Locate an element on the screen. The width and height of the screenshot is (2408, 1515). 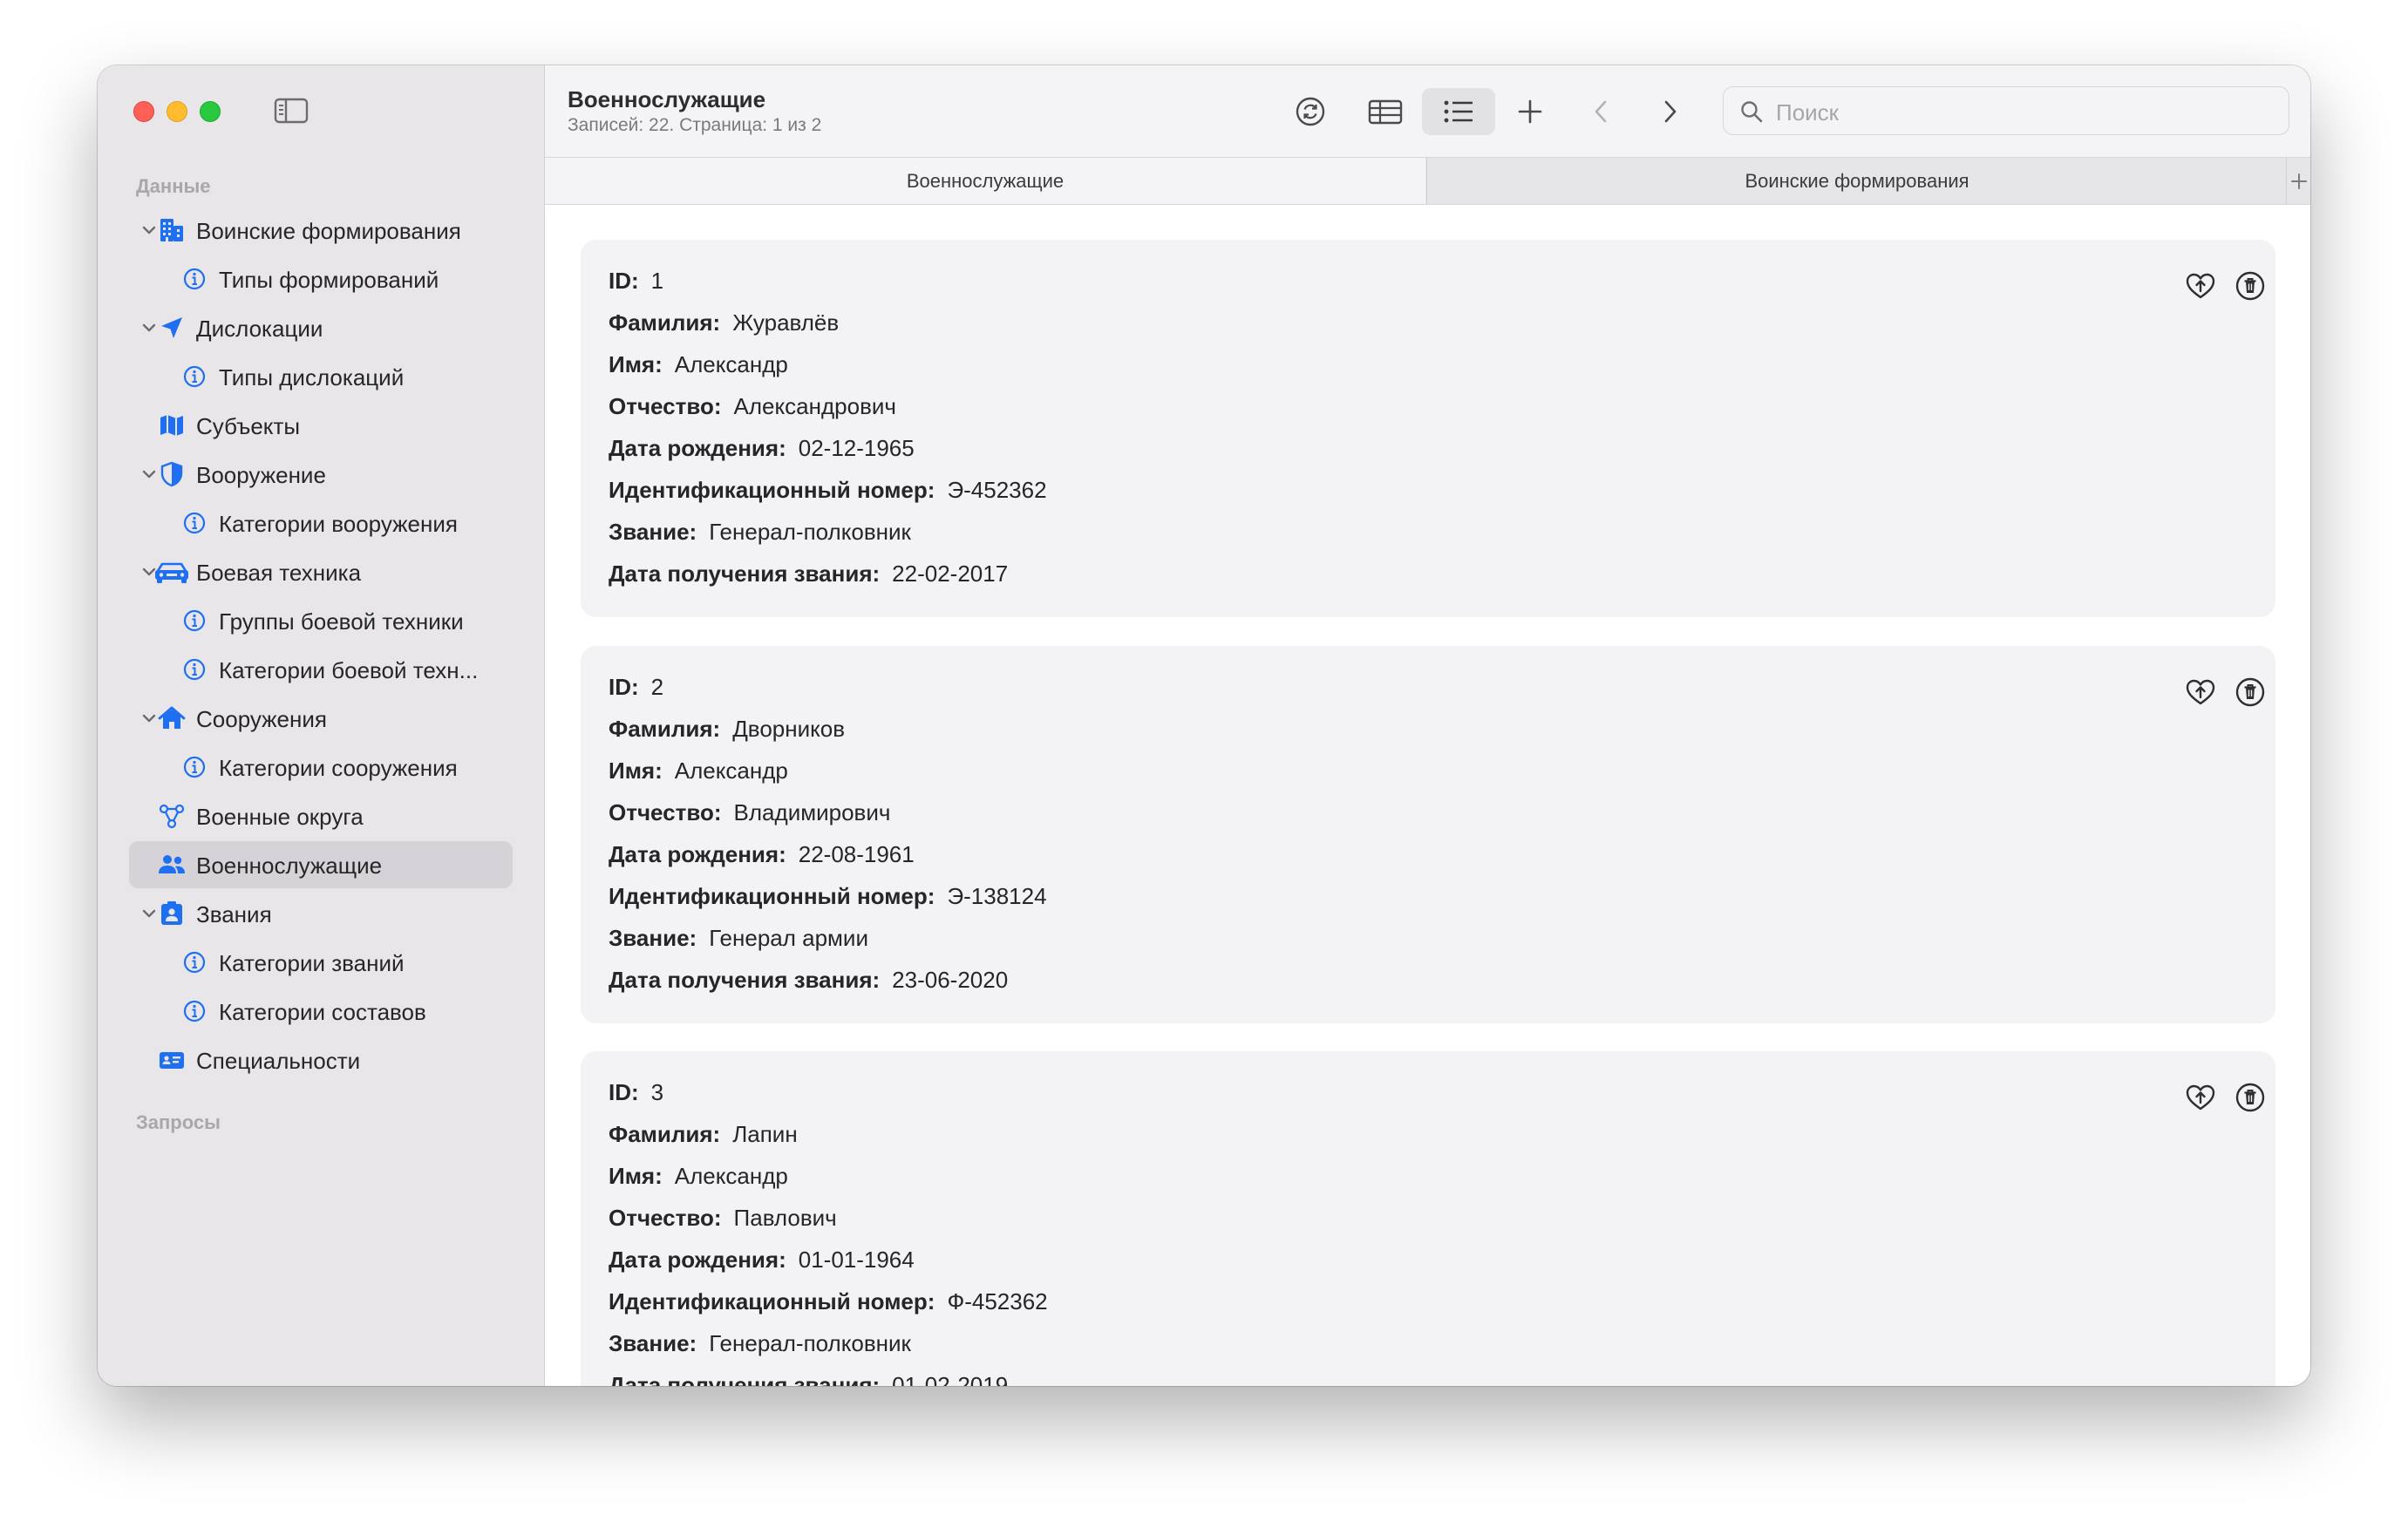
sidebar-item-rank-categories: Категории званий is located at coordinates (321, 962).